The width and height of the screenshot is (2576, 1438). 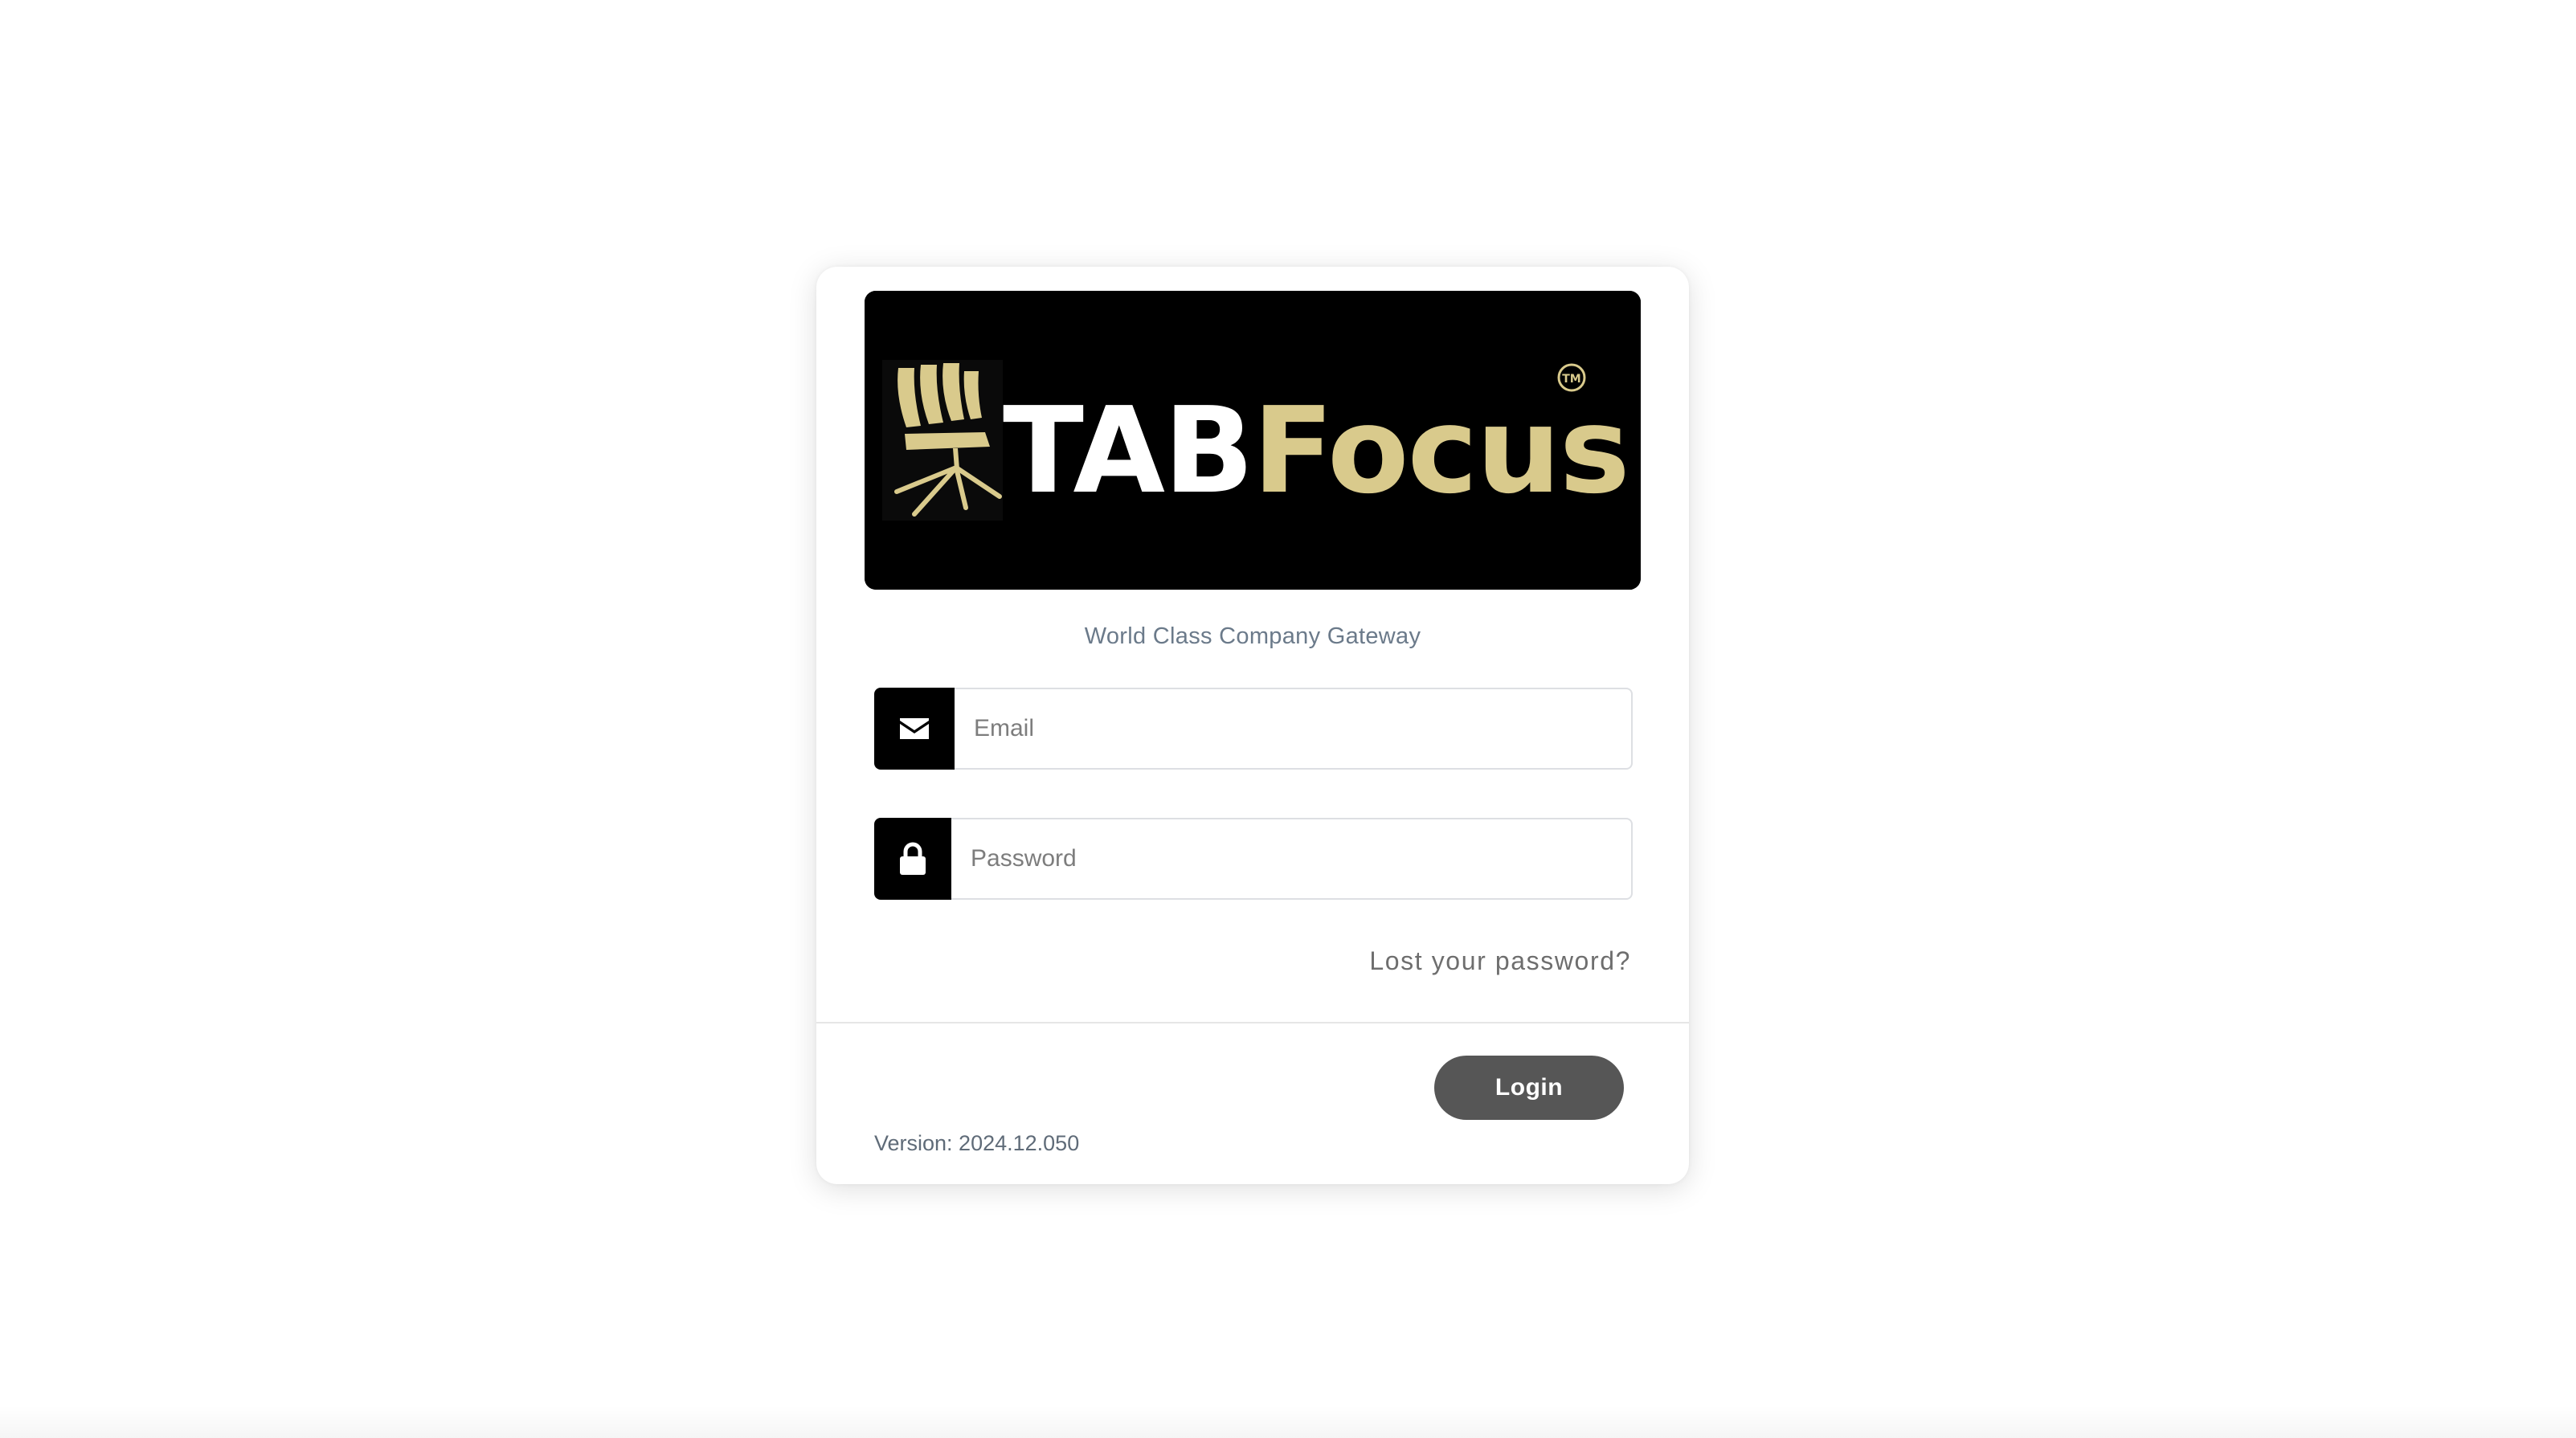 What do you see at coordinates (1500, 961) in the screenshot?
I see `lost-password-link: Lost your password?` at bounding box center [1500, 961].